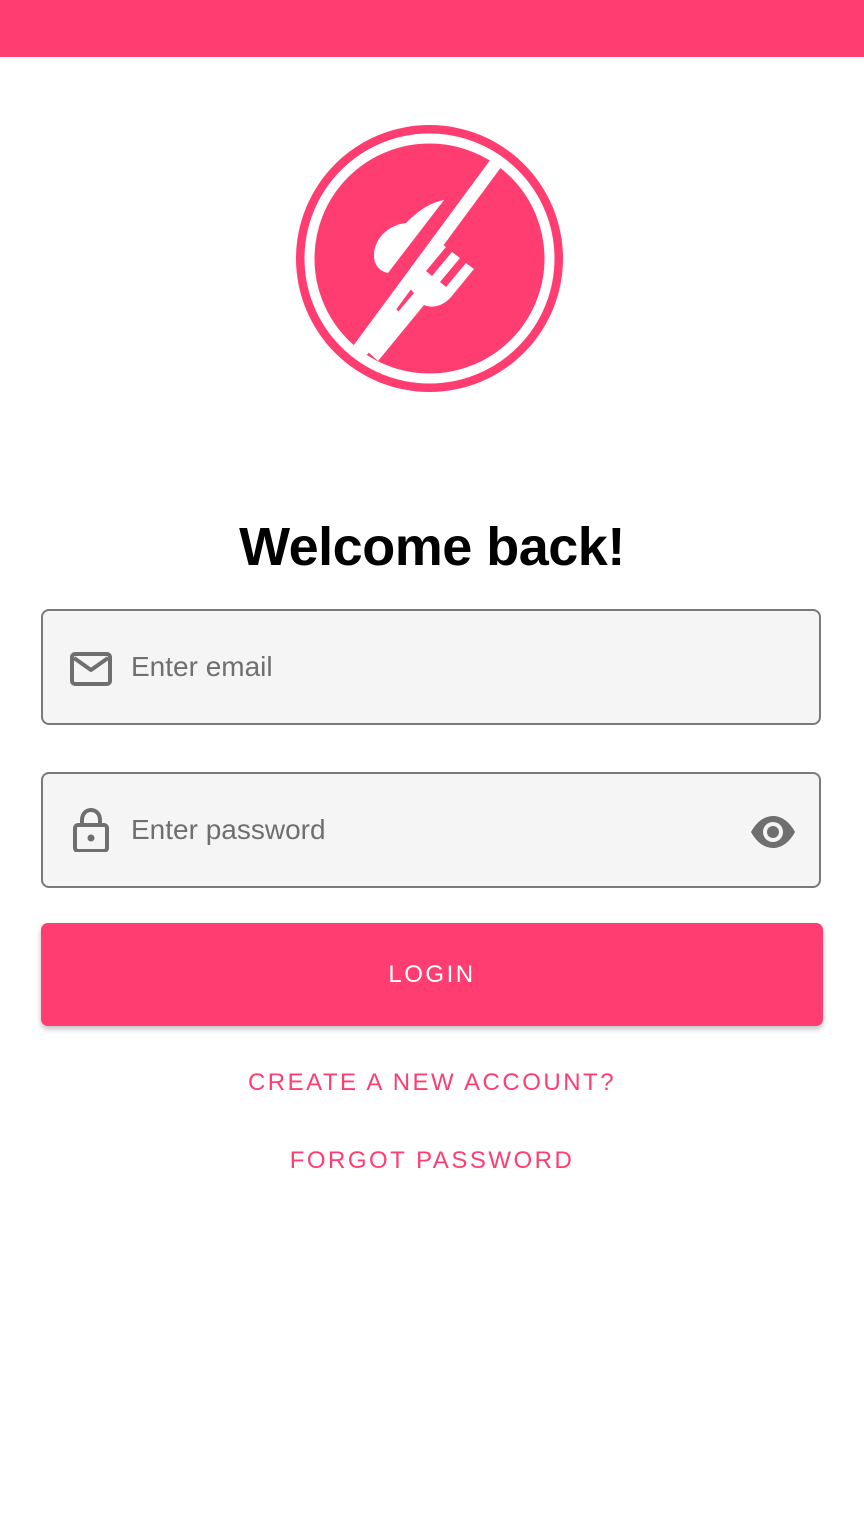  I want to click on forgot-password-link: FORGOT PASSWORD, so click(432, 1161).